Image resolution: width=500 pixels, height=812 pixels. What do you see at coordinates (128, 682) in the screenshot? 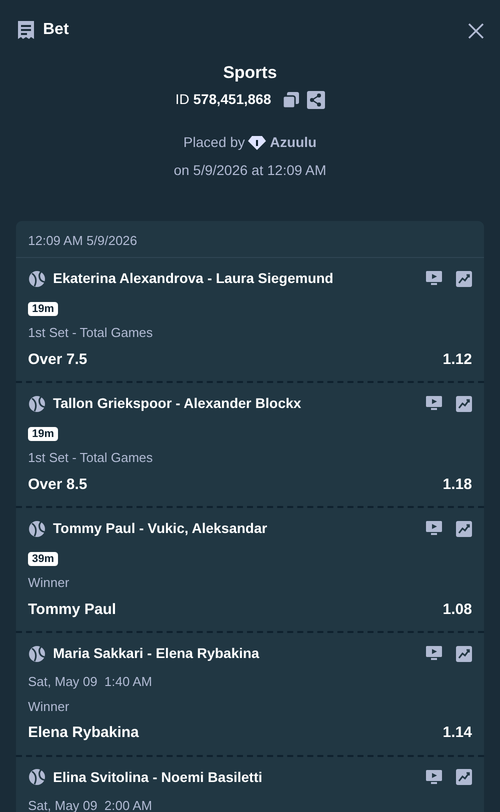
I see `event-time: 1:40 AM` at bounding box center [128, 682].